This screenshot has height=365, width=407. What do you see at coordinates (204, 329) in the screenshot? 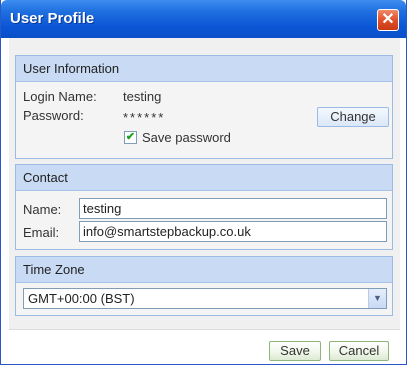
I see `footer-divider` at bounding box center [204, 329].